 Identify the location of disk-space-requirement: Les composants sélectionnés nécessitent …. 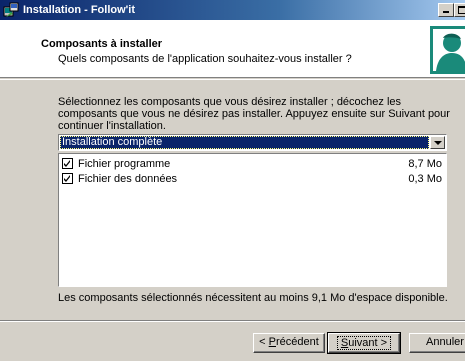
(253, 298).